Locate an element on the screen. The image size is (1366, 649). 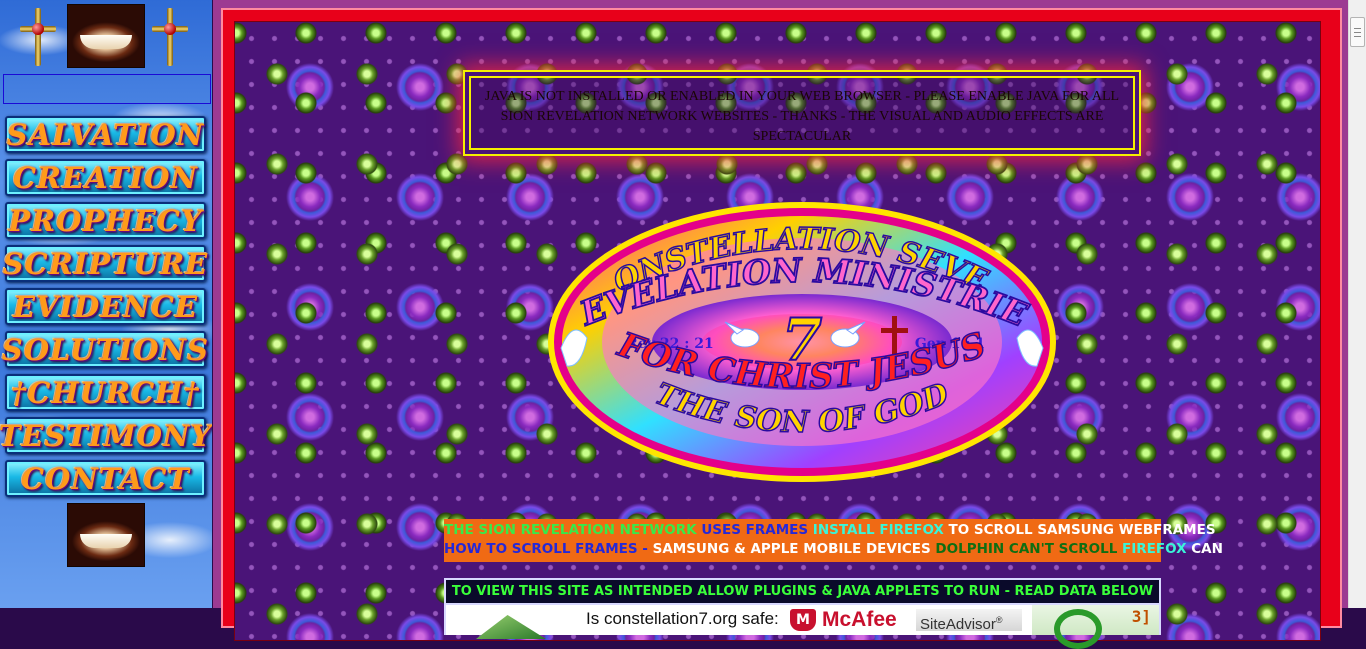
nav-church-button: †CHURCH† is located at coordinates (105, 392).